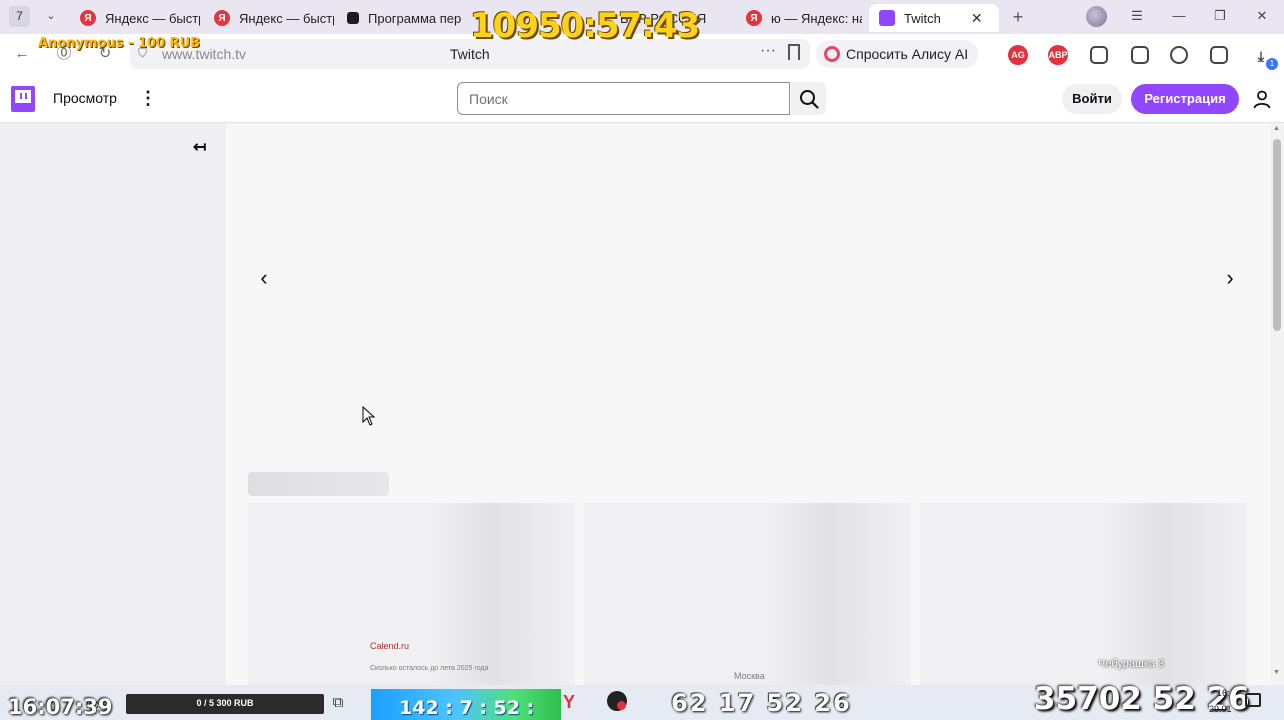 This screenshot has height=720, width=1284. What do you see at coordinates (1219, 55) in the screenshot?
I see `extensions-icon` at bounding box center [1219, 55].